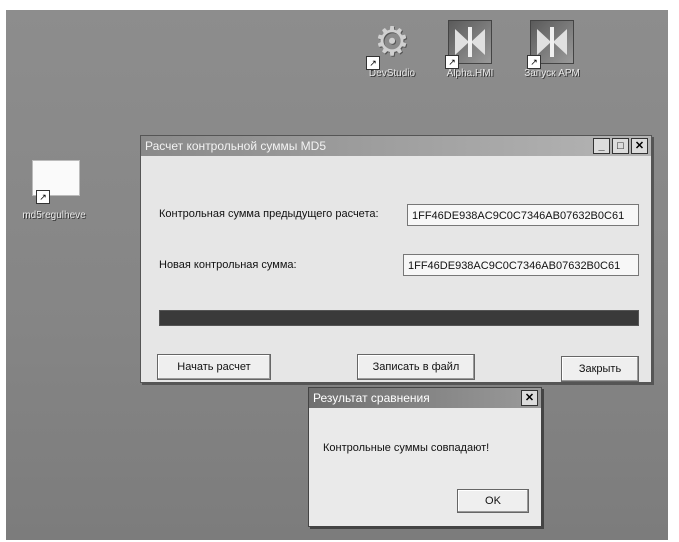 Image resolution: width=679 pixels, height=542 pixels. What do you see at coordinates (550, 44) in the screenshot?
I see `apm-icon: ↗` at bounding box center [550, 44].